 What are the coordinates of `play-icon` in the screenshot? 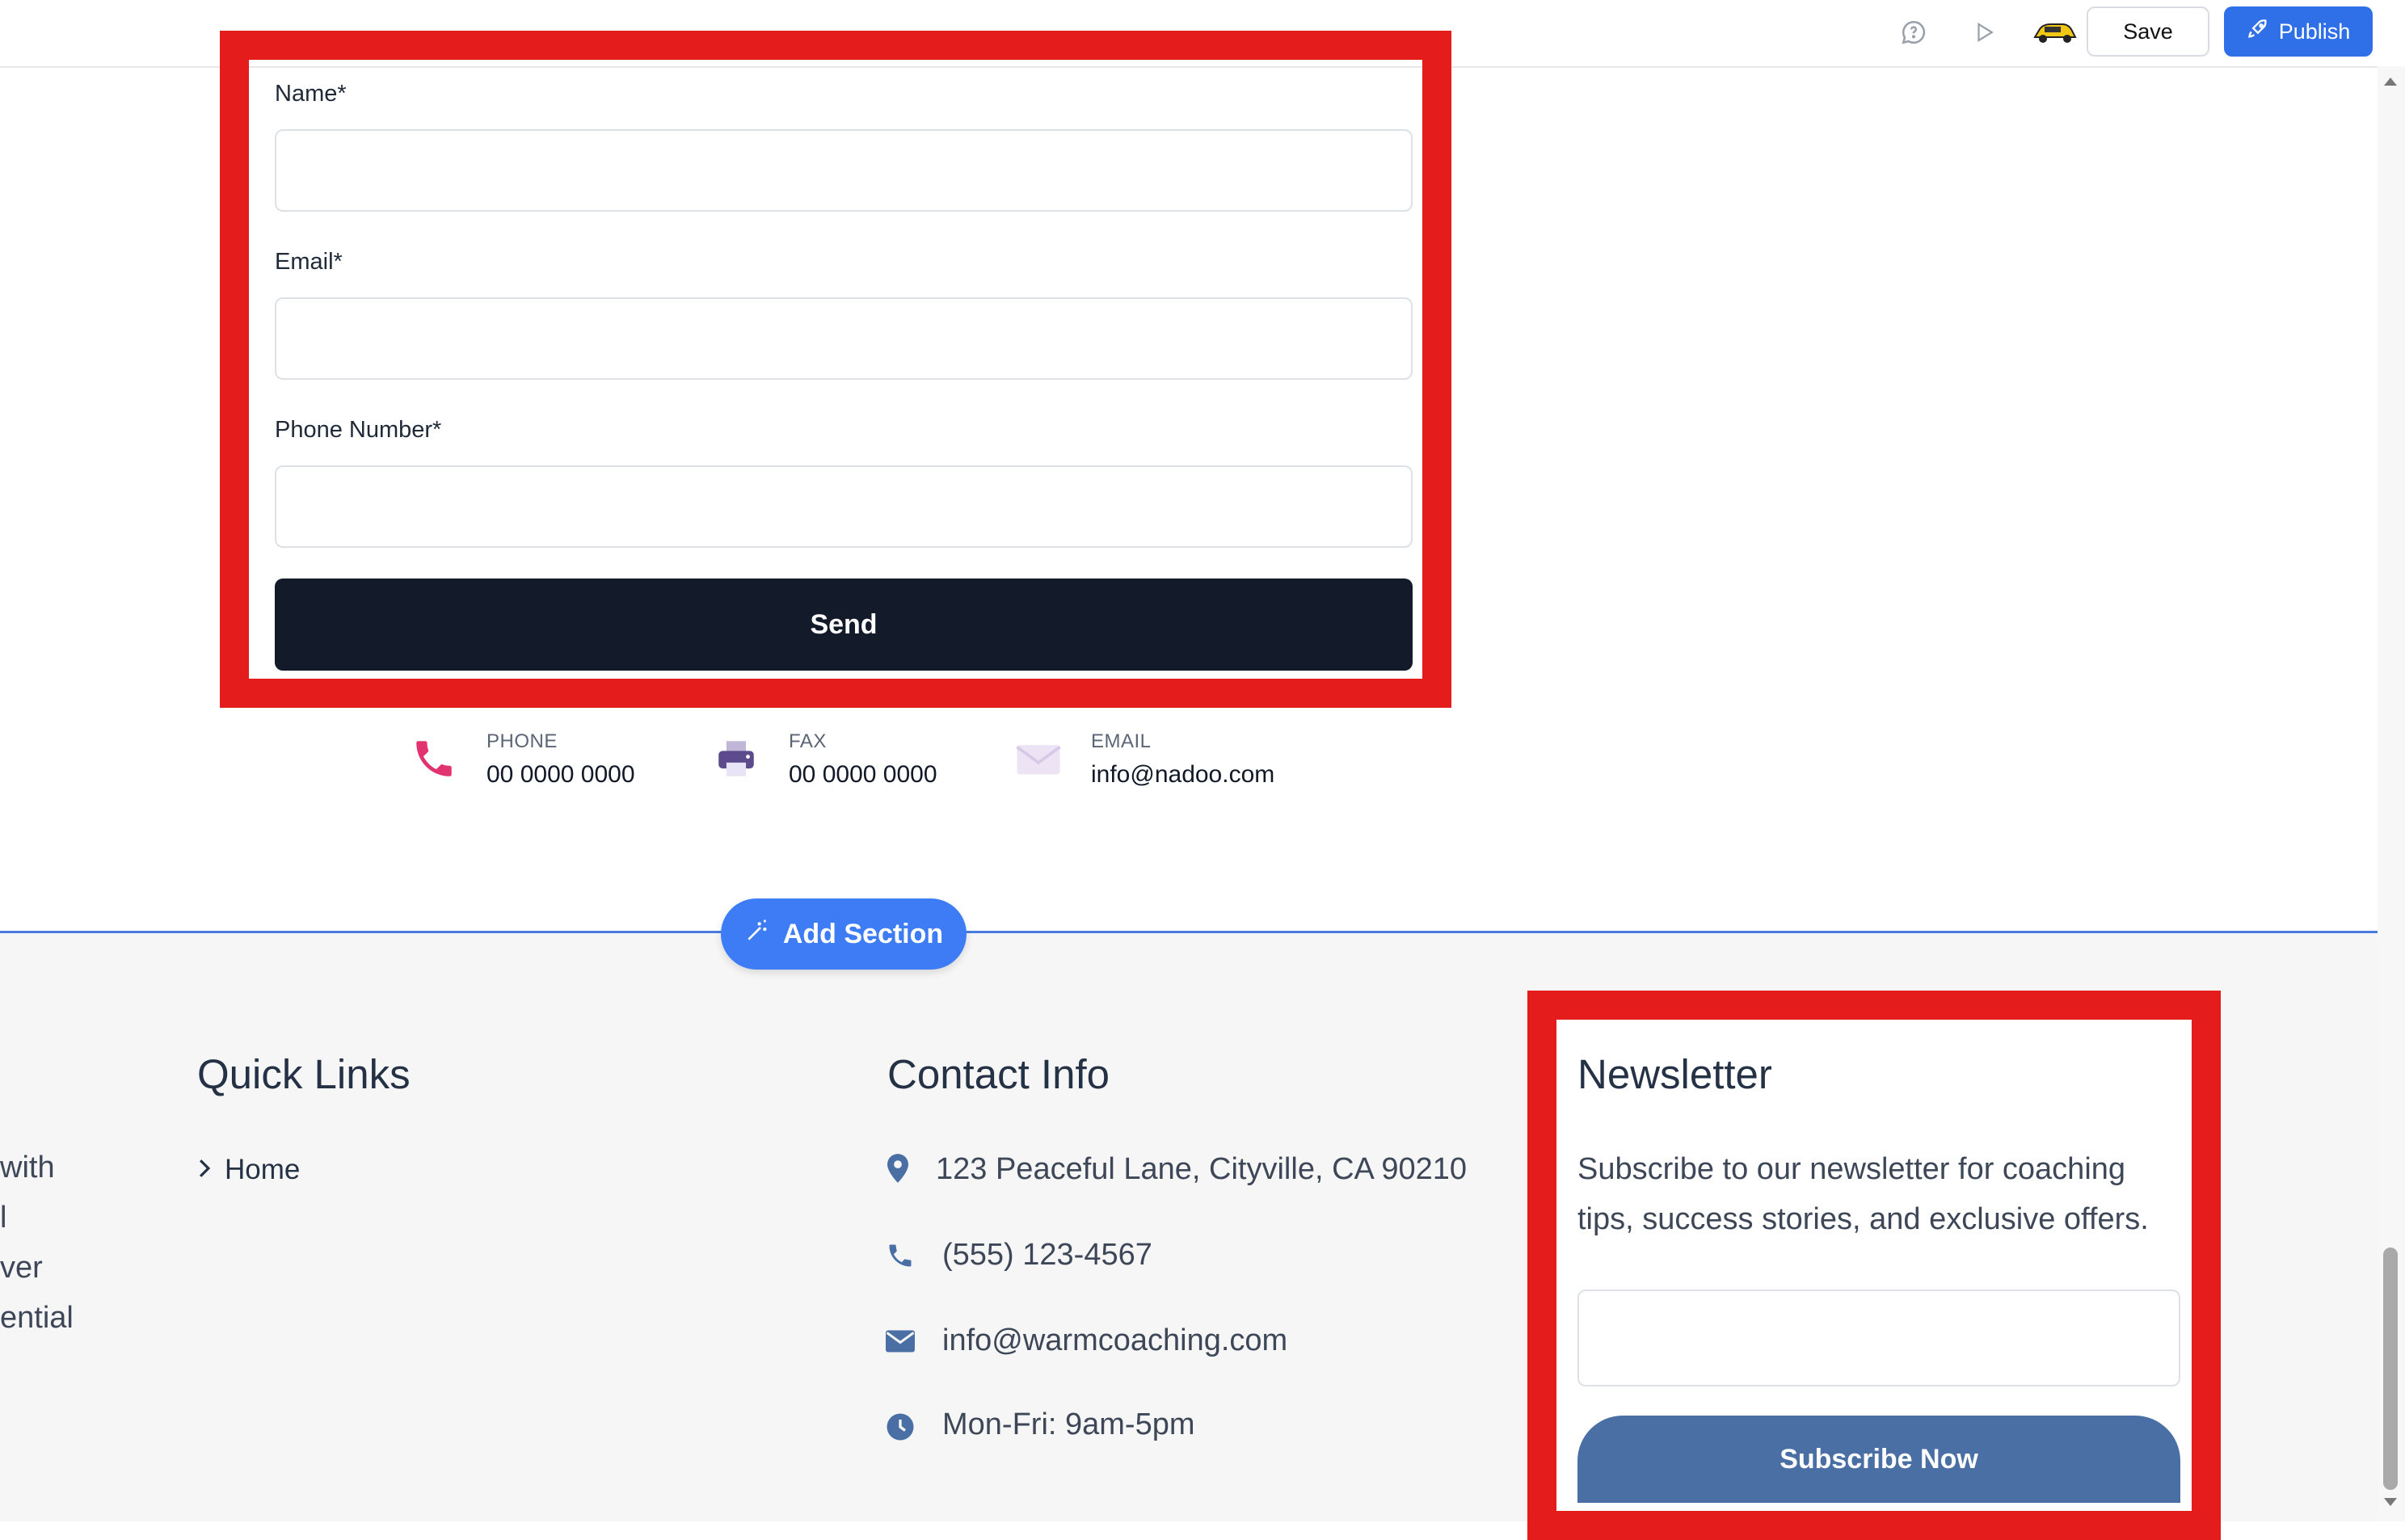 It's located at (1985, 32).